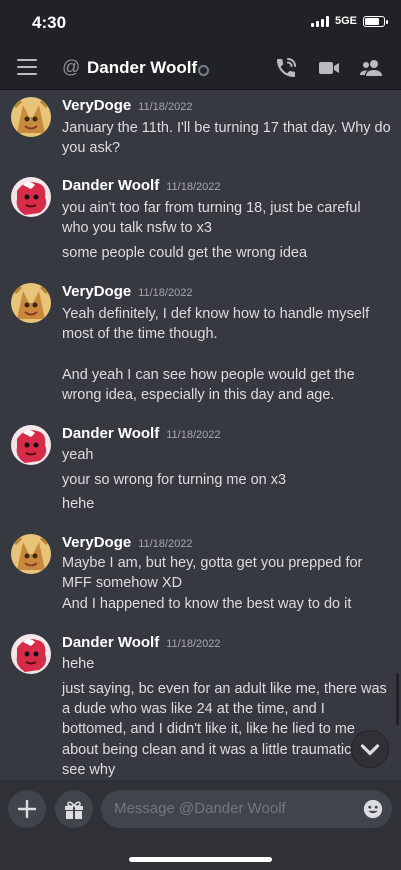 The width and height of the screenshot is (401, 870). Describe the element at coordinates (185, 253) in the screenshot. I see `message-text: some people could get the wrong idea` at that location.